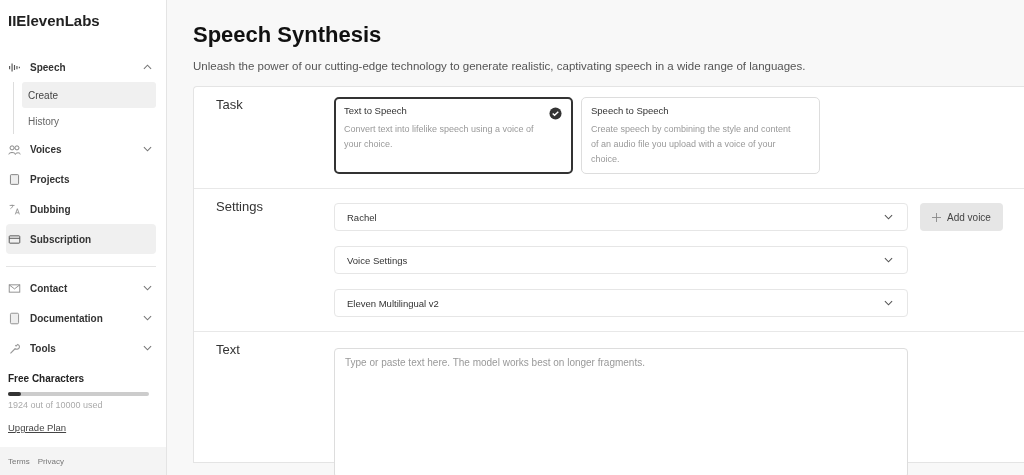  What do you see at coordinates (691, 144) in the screenshot?
I see `option-description: Create speech by combining the style and content of an audio file you upload with a voice of your choice.` at bounding box center [691, 144].